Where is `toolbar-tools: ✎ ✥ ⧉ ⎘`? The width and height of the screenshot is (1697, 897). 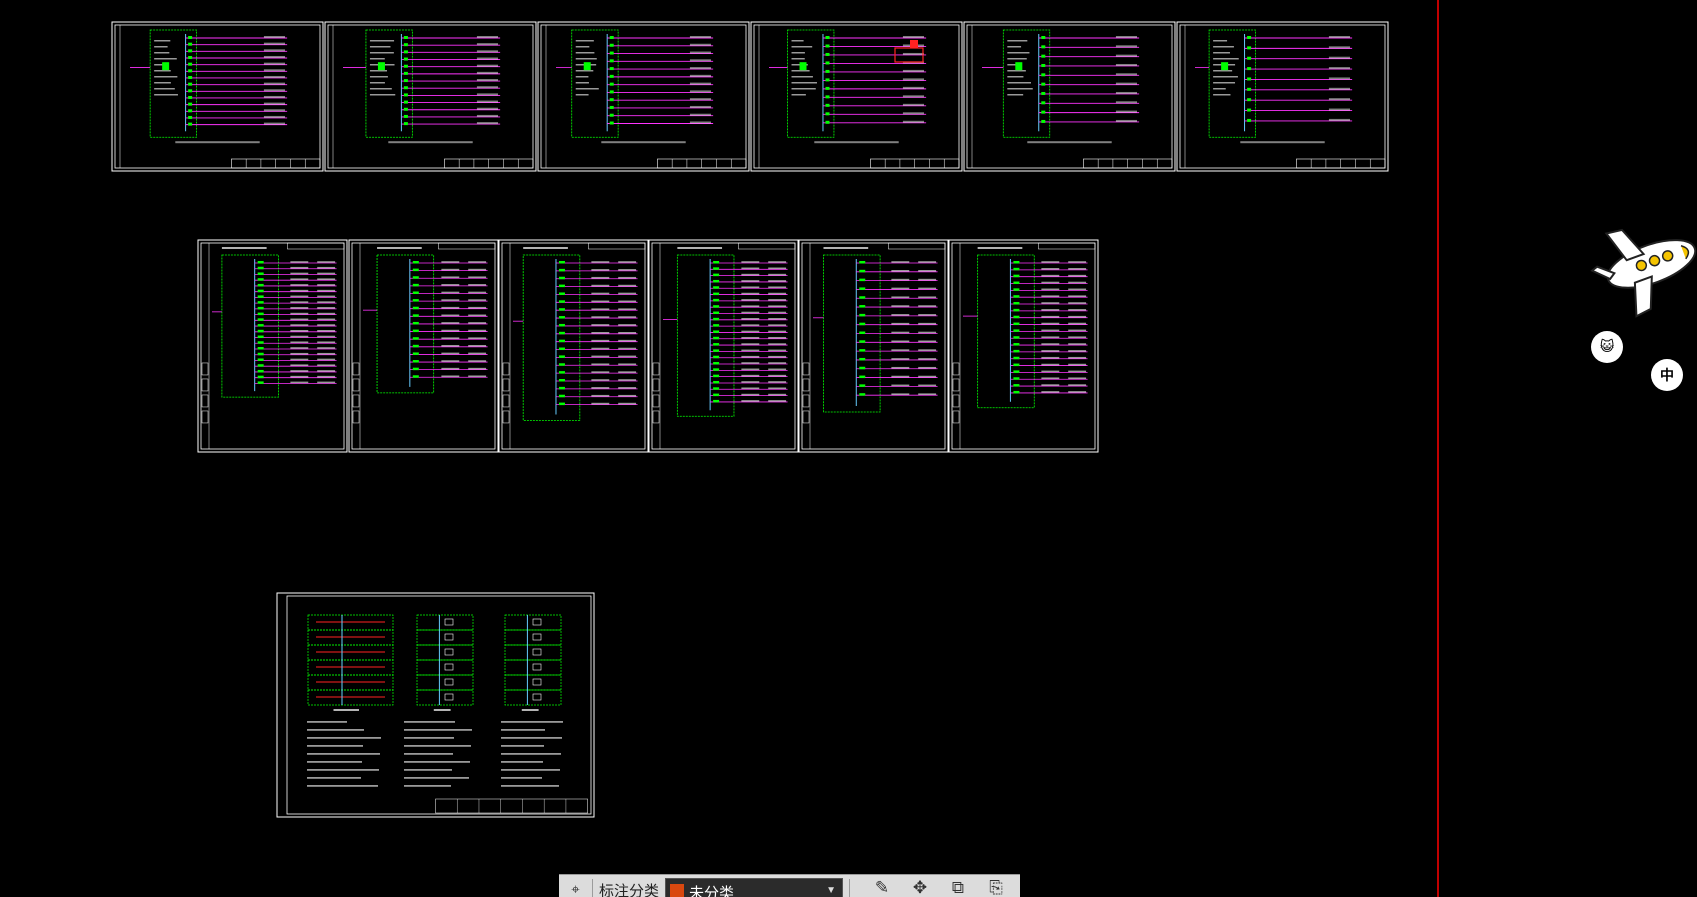 toolbar-tools: ✎ ✥ ⧉ ⎘ is located at coordinates (944, 886).